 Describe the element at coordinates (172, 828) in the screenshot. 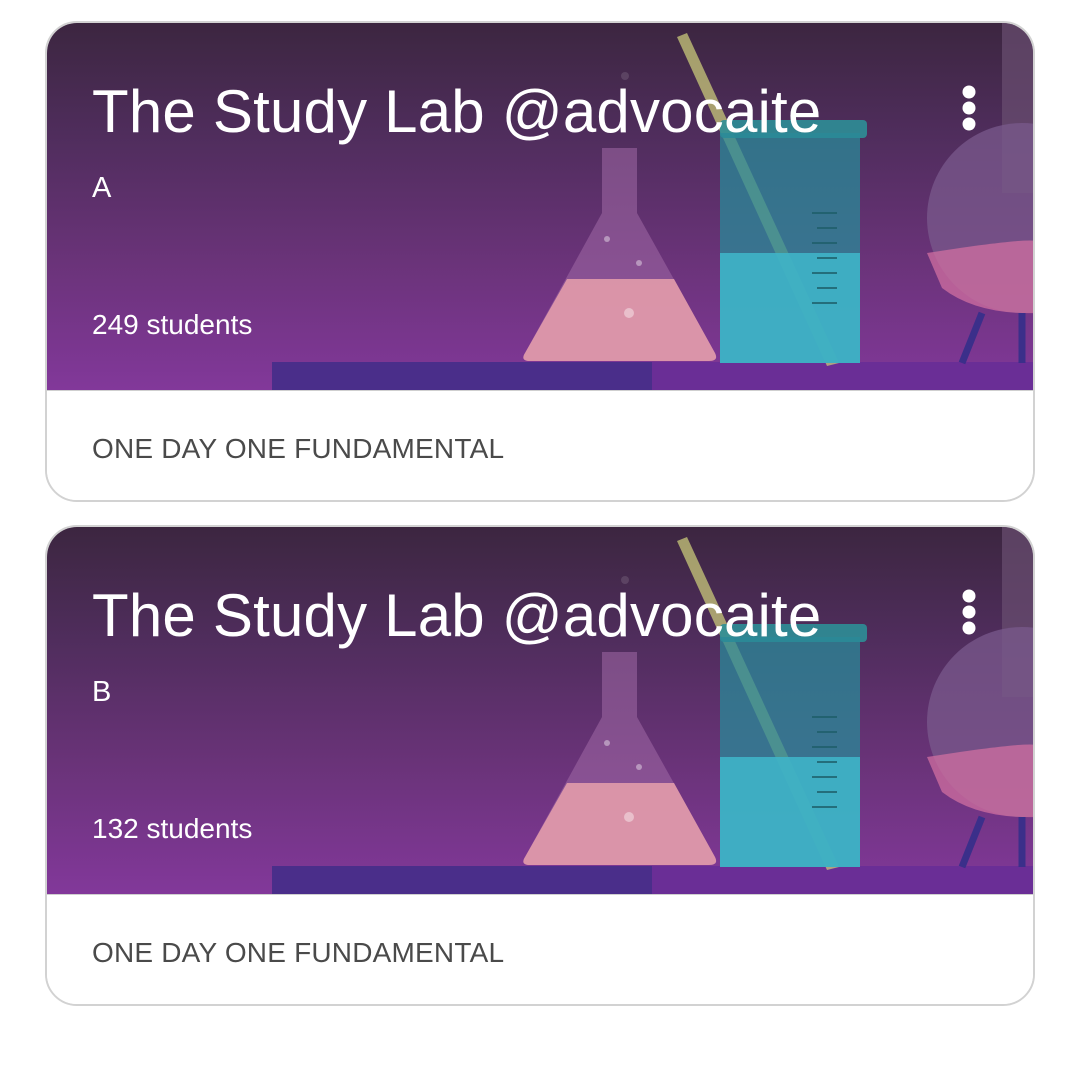

I see `student-count: 132 students` at that location.